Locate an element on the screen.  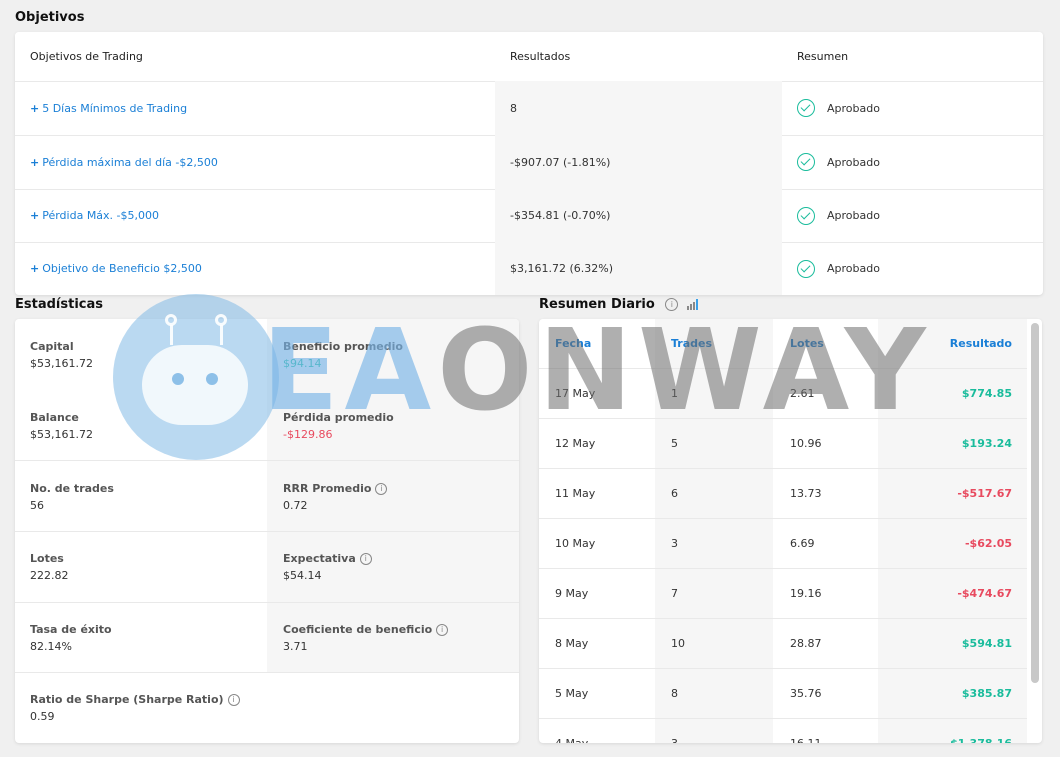
stat-label: Expectativa is located at coordinates (319, 558).